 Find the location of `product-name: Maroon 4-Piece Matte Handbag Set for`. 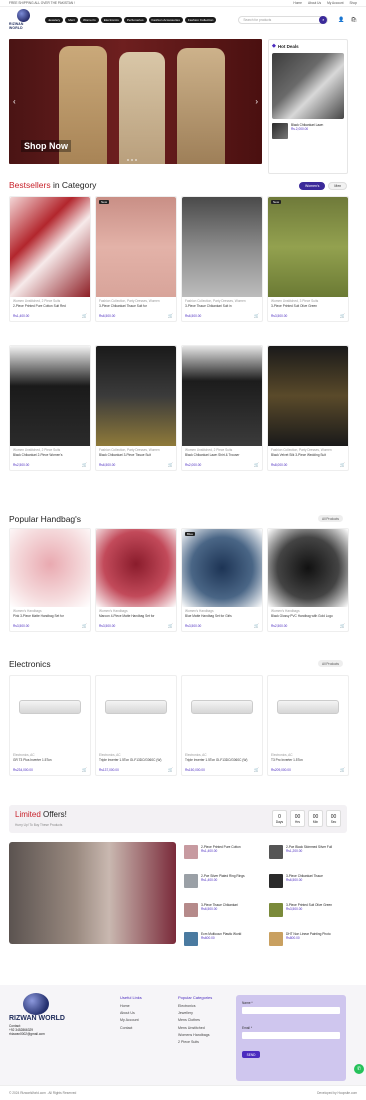

product-name: Maroon 4-Piece Matte Handbag Set for is located at coordinates (136, 616).